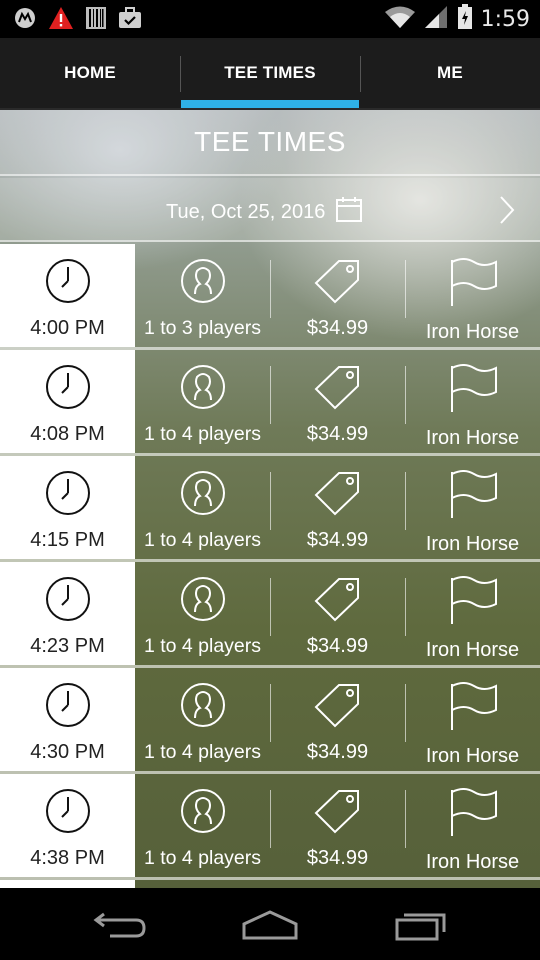  What do you see at coordinates (67, 884) in the screenshot?
I see `time-cell` at bounding box center [67, 884].